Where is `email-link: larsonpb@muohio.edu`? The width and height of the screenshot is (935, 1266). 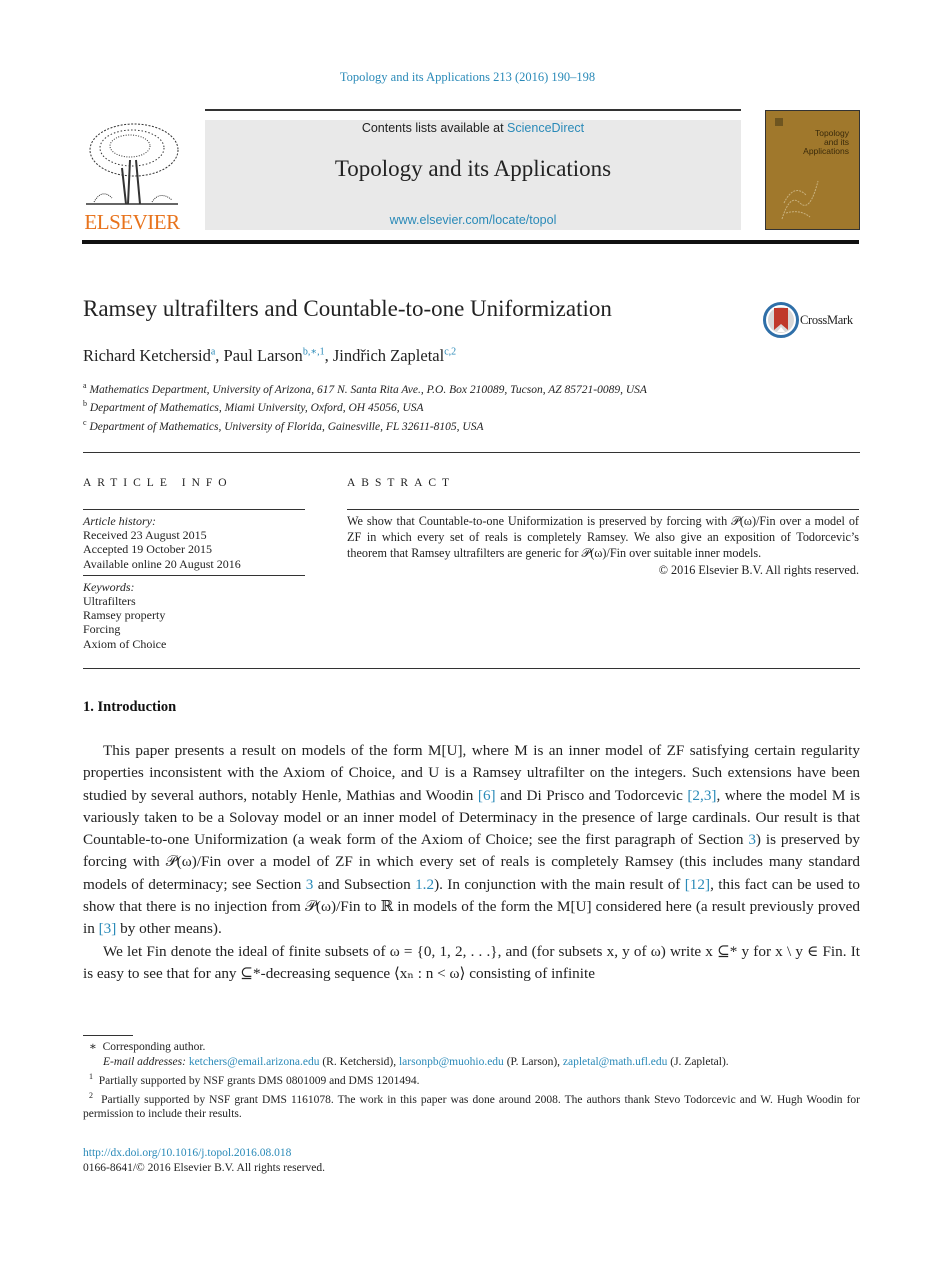 email-link: larsonpb@muohio.edu is located at coordinates (451, 1062).